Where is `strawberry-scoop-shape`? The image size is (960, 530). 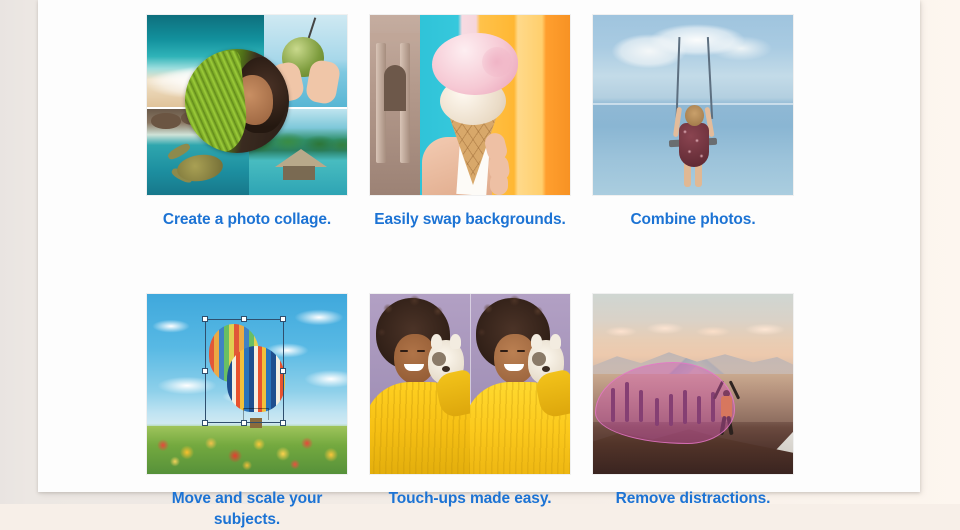
strawberry-scoop-shape is located at coordinates (475, 64).